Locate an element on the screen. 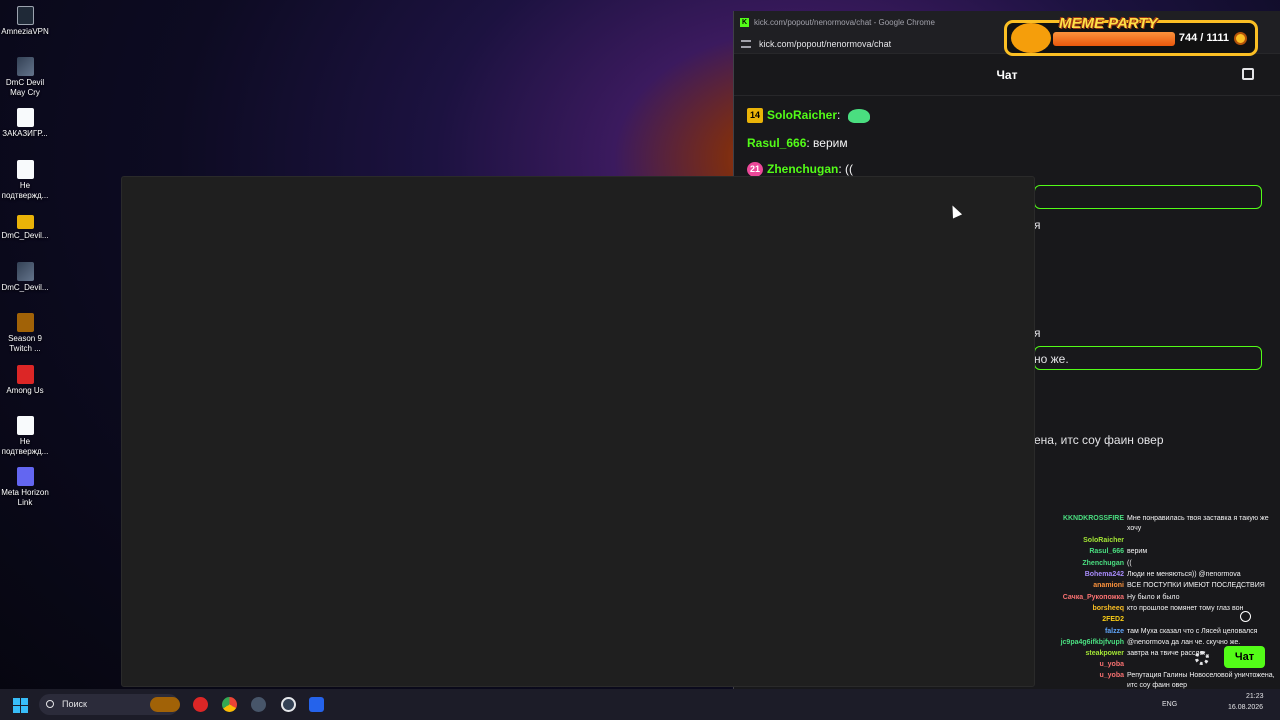  folder-icon is located at coordinates (25, 222).